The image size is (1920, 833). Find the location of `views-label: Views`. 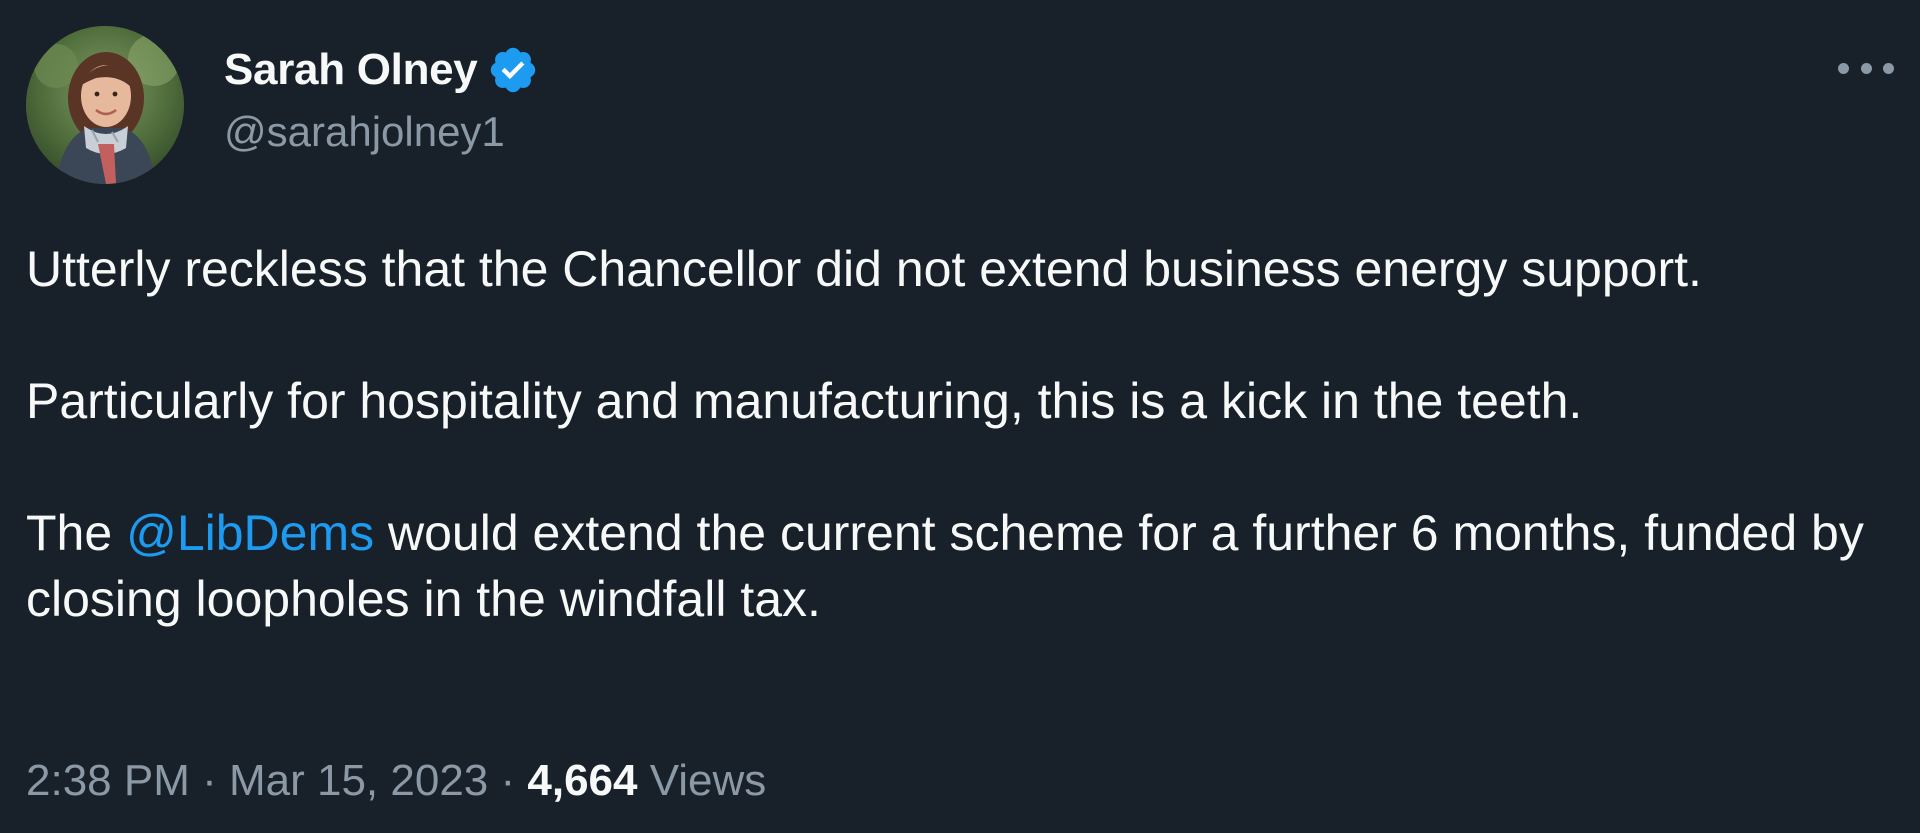

views-label: Views is located at coordinates (702, 780).